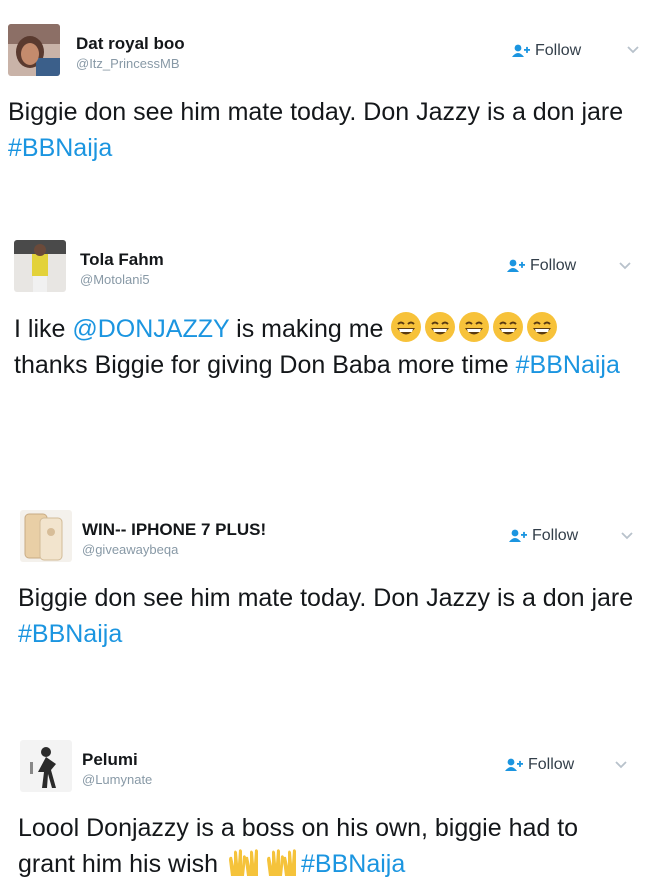 This screenshot has height=893, width=650. Describe the element at coordinates (110, 760) in the screenshot. I see `user-name: Pelumi` at that location.